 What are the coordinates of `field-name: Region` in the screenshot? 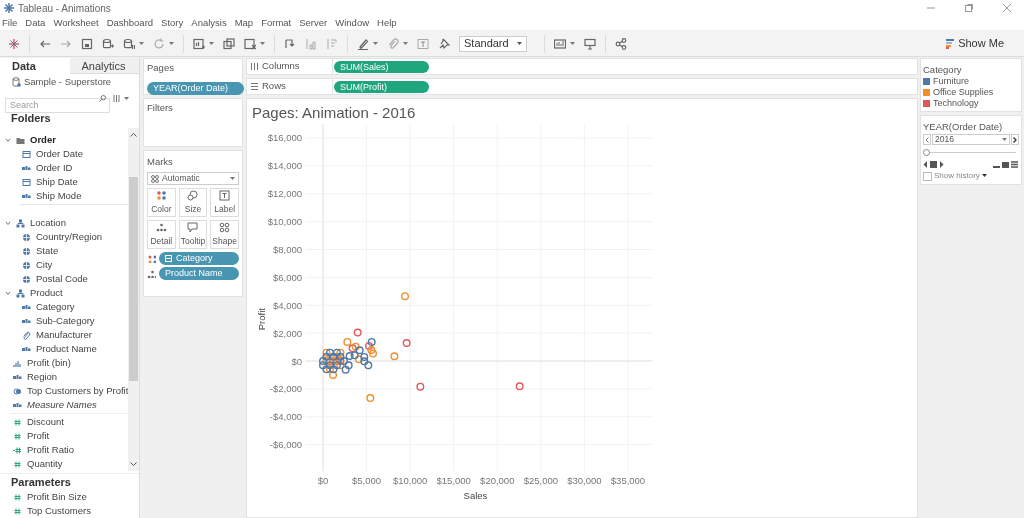 It's located at (42, 377).